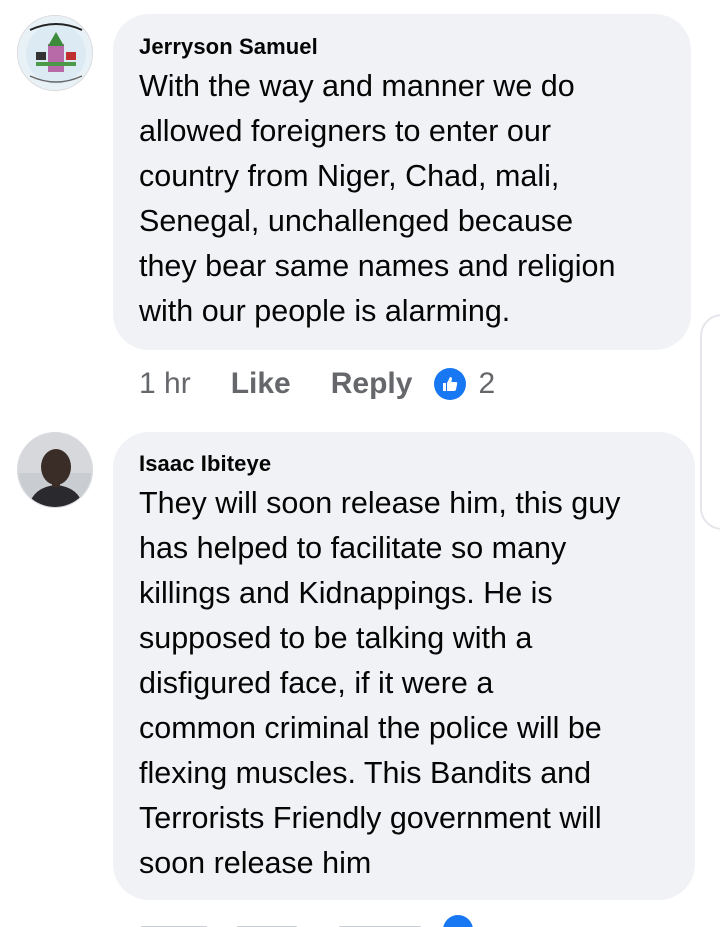  What do you see at coordinates (357, 86) in the screenshot?
I see `comment-line: With the way and manner we do` at bounding box center [357, 86].